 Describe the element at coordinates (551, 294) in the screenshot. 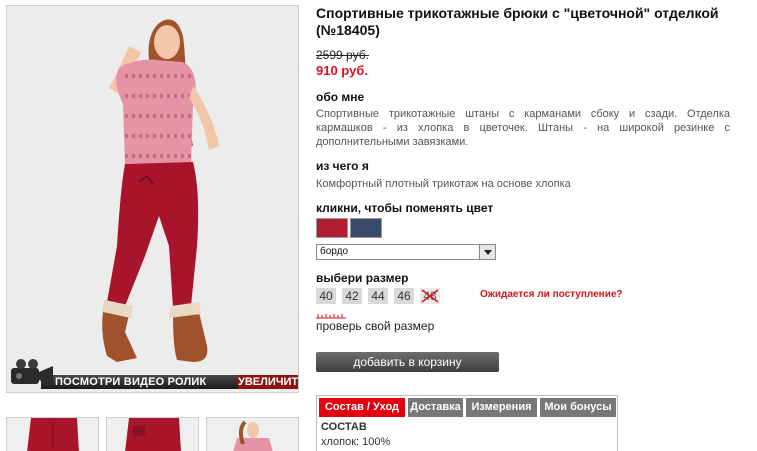

I see `availability-link: Ожидается ли поступление?` at that location.